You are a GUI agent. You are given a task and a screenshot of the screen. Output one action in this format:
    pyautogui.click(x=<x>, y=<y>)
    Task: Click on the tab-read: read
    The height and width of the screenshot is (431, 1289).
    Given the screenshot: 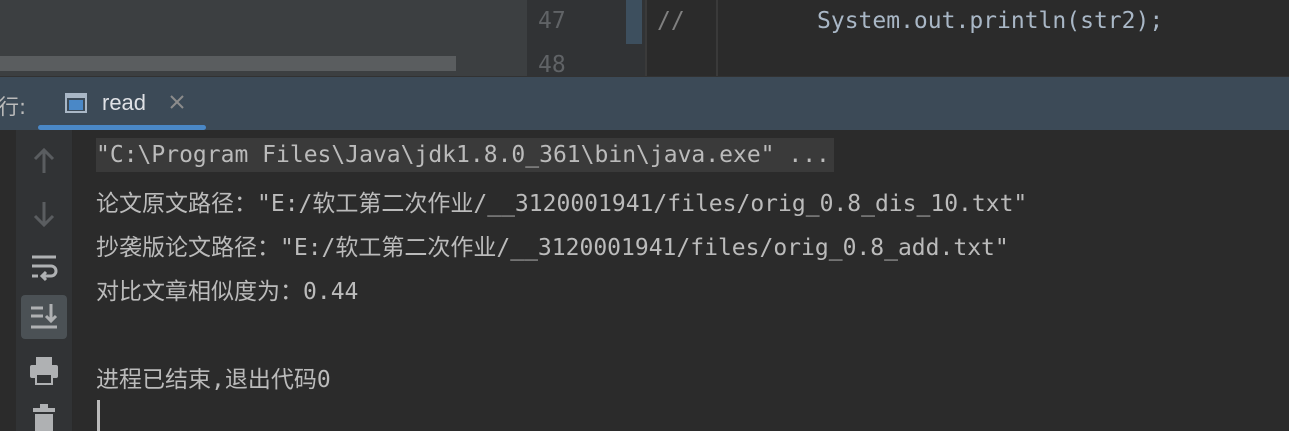 What is the action you would take?
    pyautogui.click(x=122, y=103)
    